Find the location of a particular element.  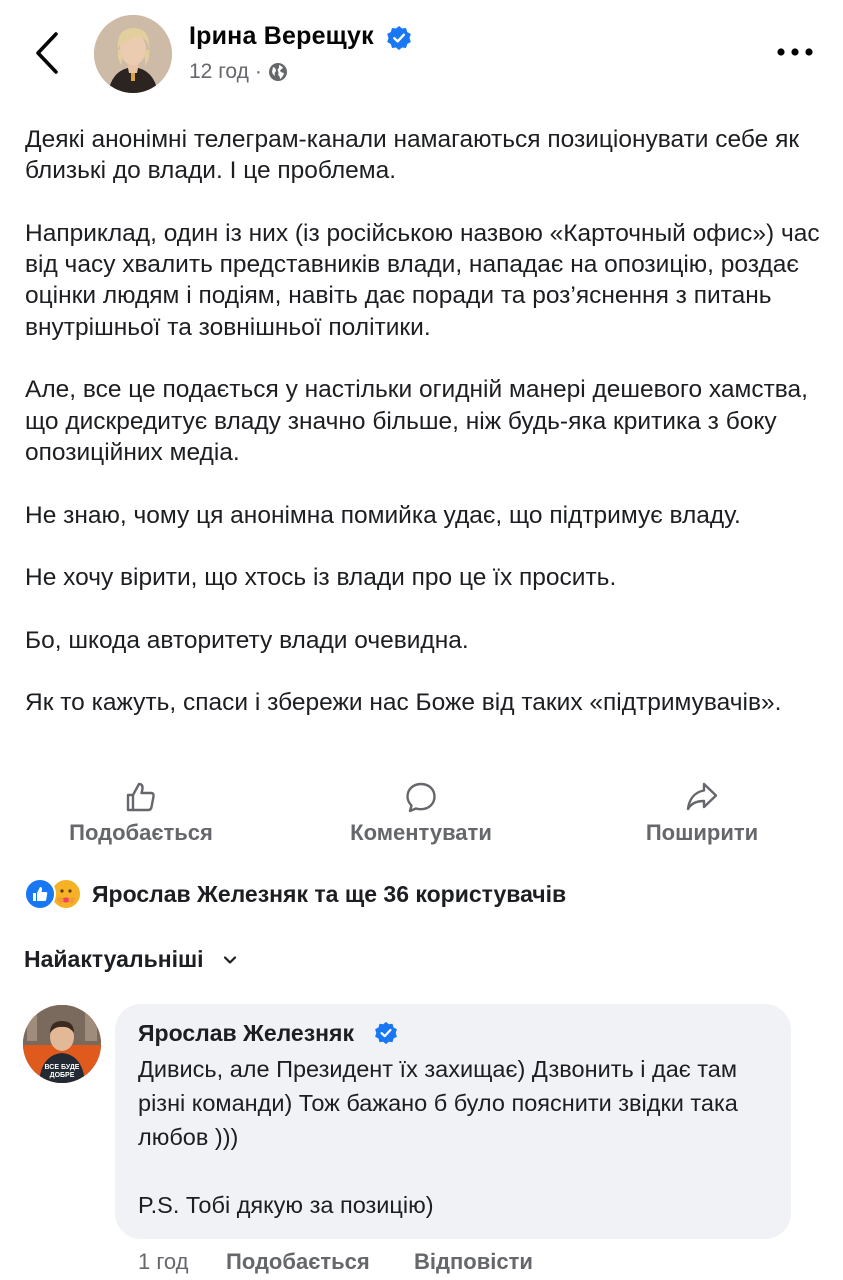

globe-icon is located at coordinates (277, 72).